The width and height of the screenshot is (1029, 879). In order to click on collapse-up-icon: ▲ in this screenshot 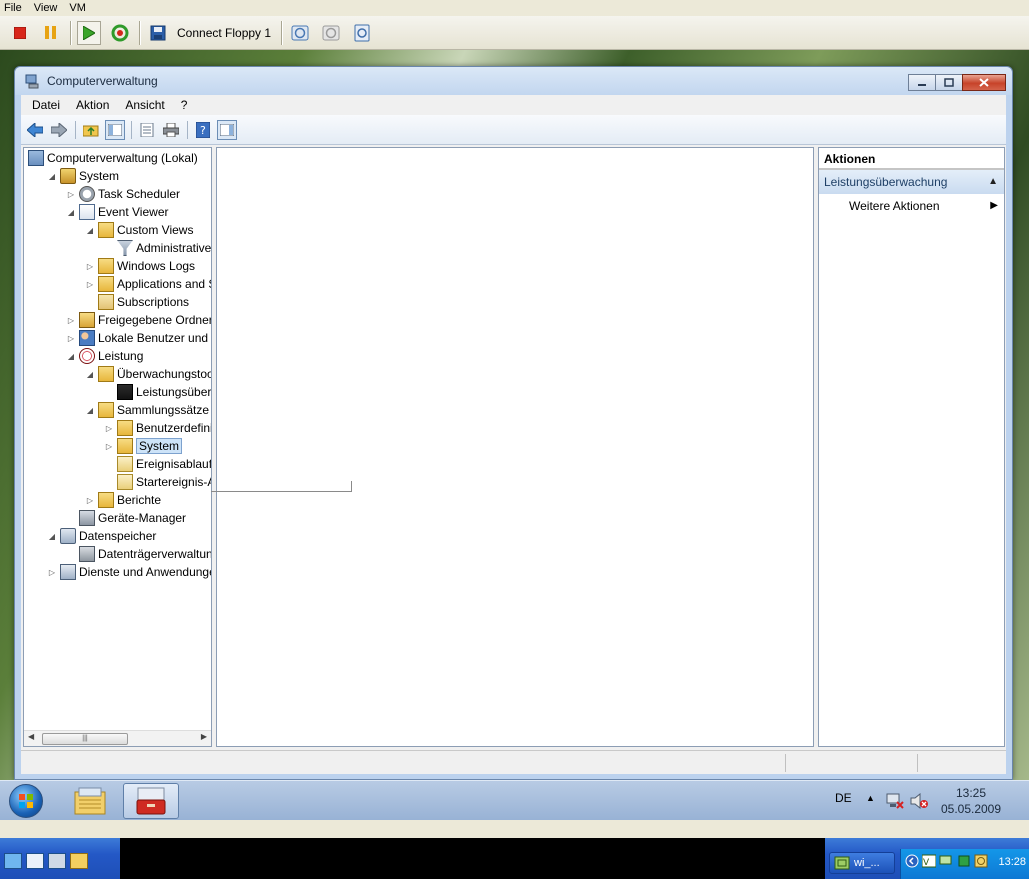, I will do `click(993, 182)`.